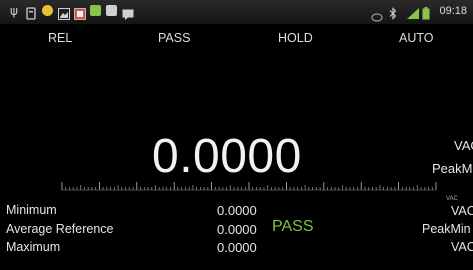 The height and width of the screenshot is (270, 473). Describe the element at coordinates (295, 38) in the screenshot. I see `hold-button: HOLD` at that location.